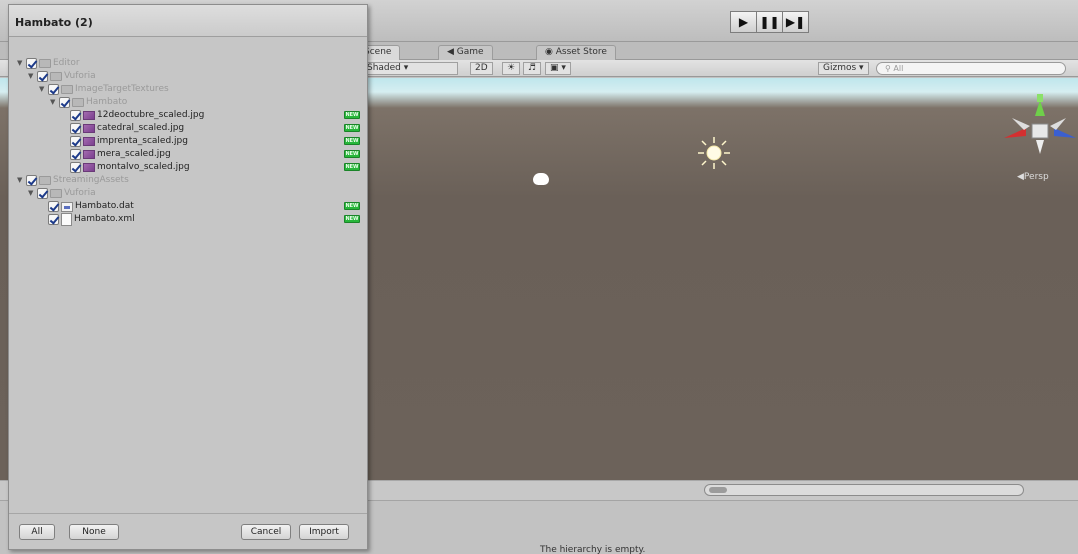 The image size is (1078, 554). Describe the element at coordinates (1039, 128) in the screenshot. I see `orientation-gizmo-icon` at that location.